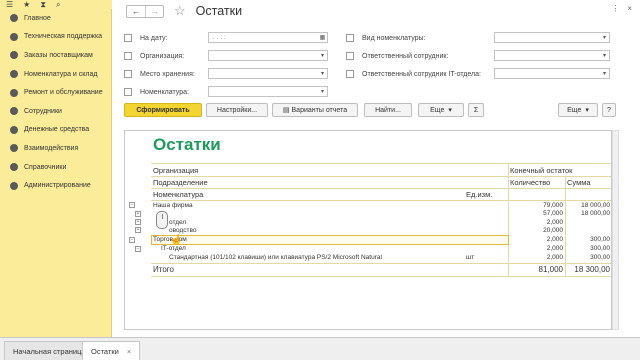  I want to click on help-button: ?, so click(609, 110).